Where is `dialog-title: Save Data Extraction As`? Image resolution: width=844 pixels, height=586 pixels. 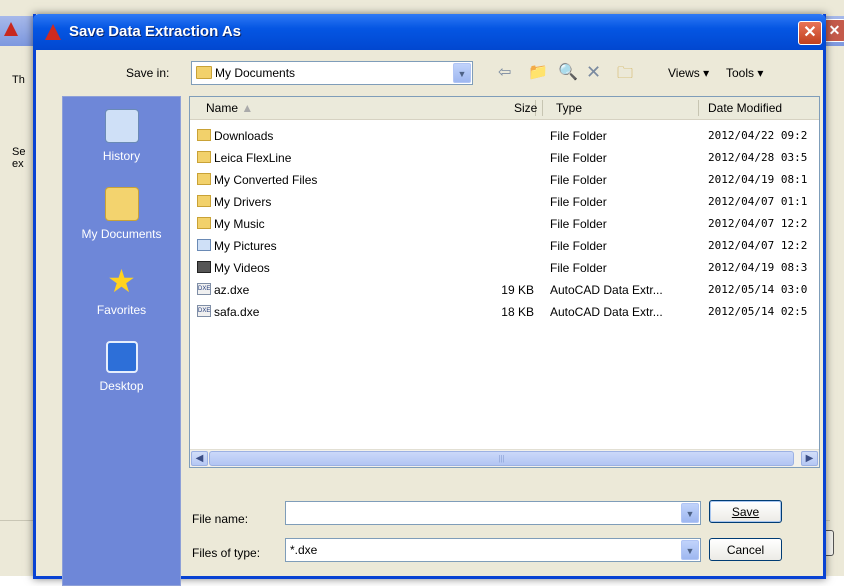
dialog-title: Save Data Extraction As is located at coordinates (155, 31).